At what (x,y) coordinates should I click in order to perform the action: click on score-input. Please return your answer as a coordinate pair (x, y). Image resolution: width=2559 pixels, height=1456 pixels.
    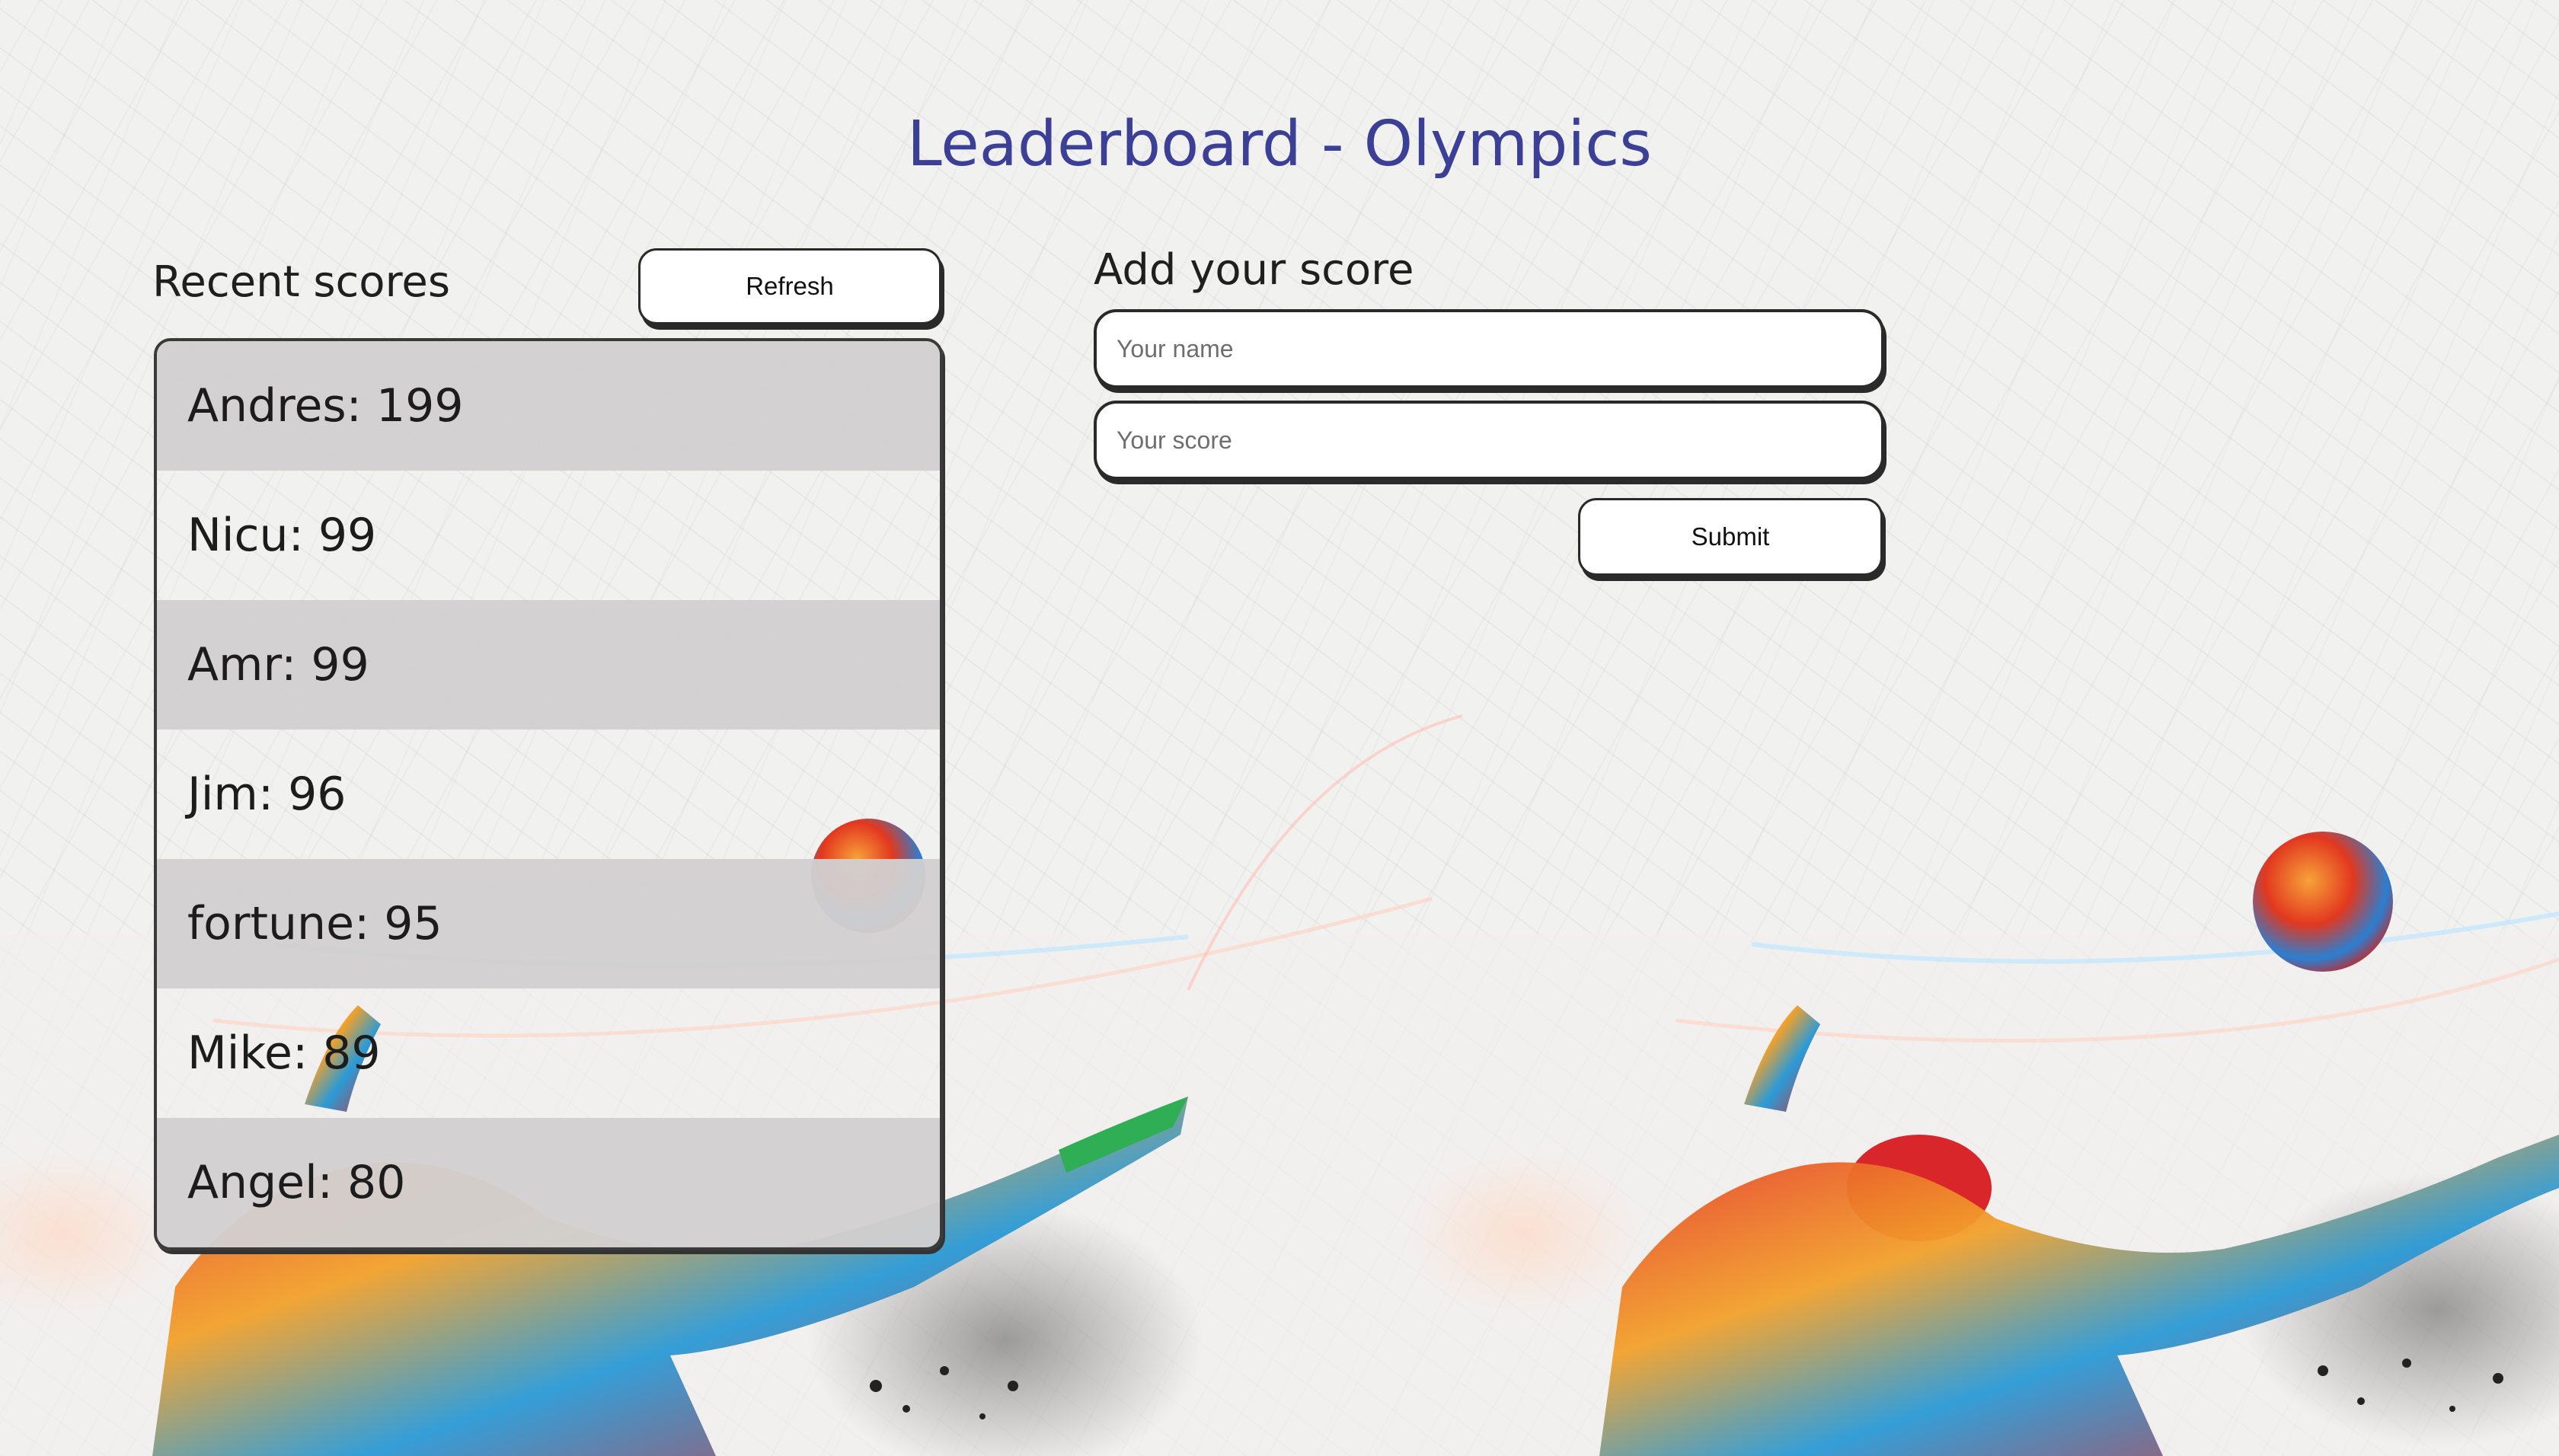
    Looking at the image, I should click on (1489, 440).